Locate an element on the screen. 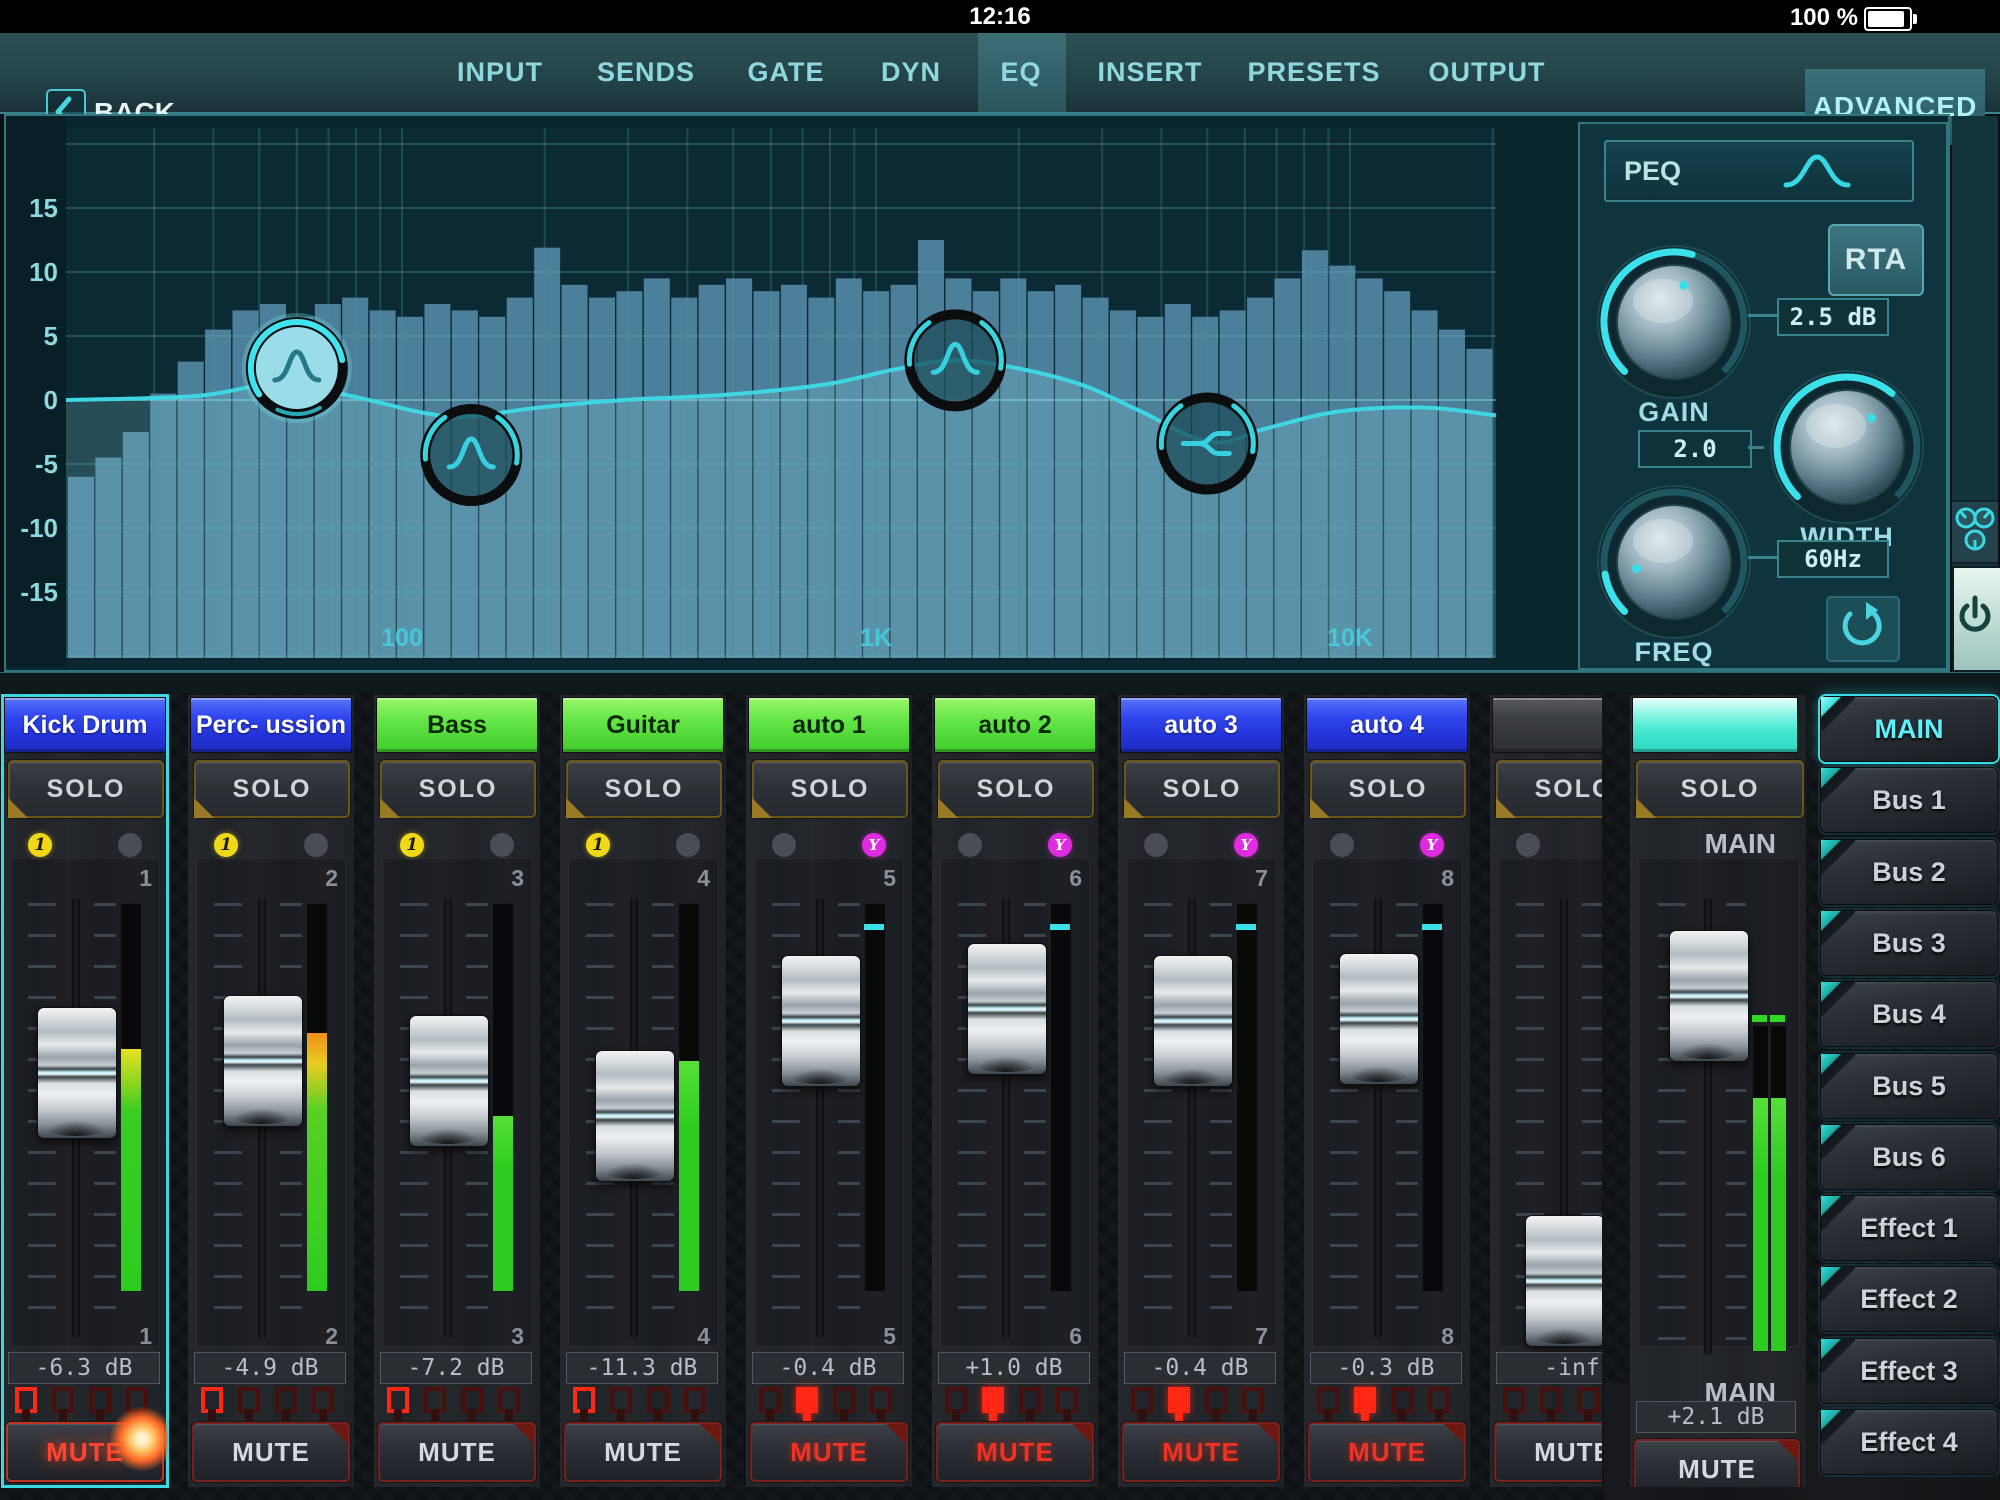  tab-presets: PRESETS is located at coordinates (1313, 72).